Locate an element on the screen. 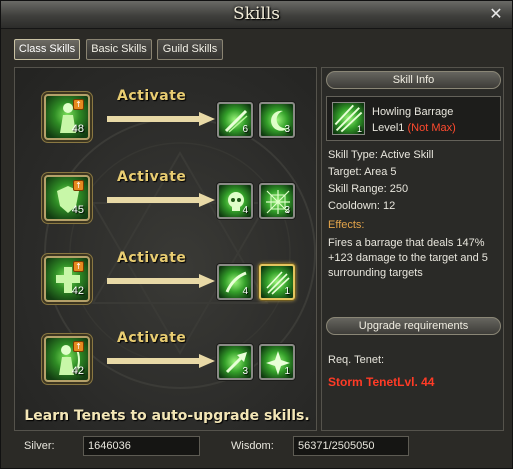 Image resolution: width=513 pixels, height=469 pixels. tenet-row: Activate ↑ 48 6 3 is located at coordinates (165, 126).